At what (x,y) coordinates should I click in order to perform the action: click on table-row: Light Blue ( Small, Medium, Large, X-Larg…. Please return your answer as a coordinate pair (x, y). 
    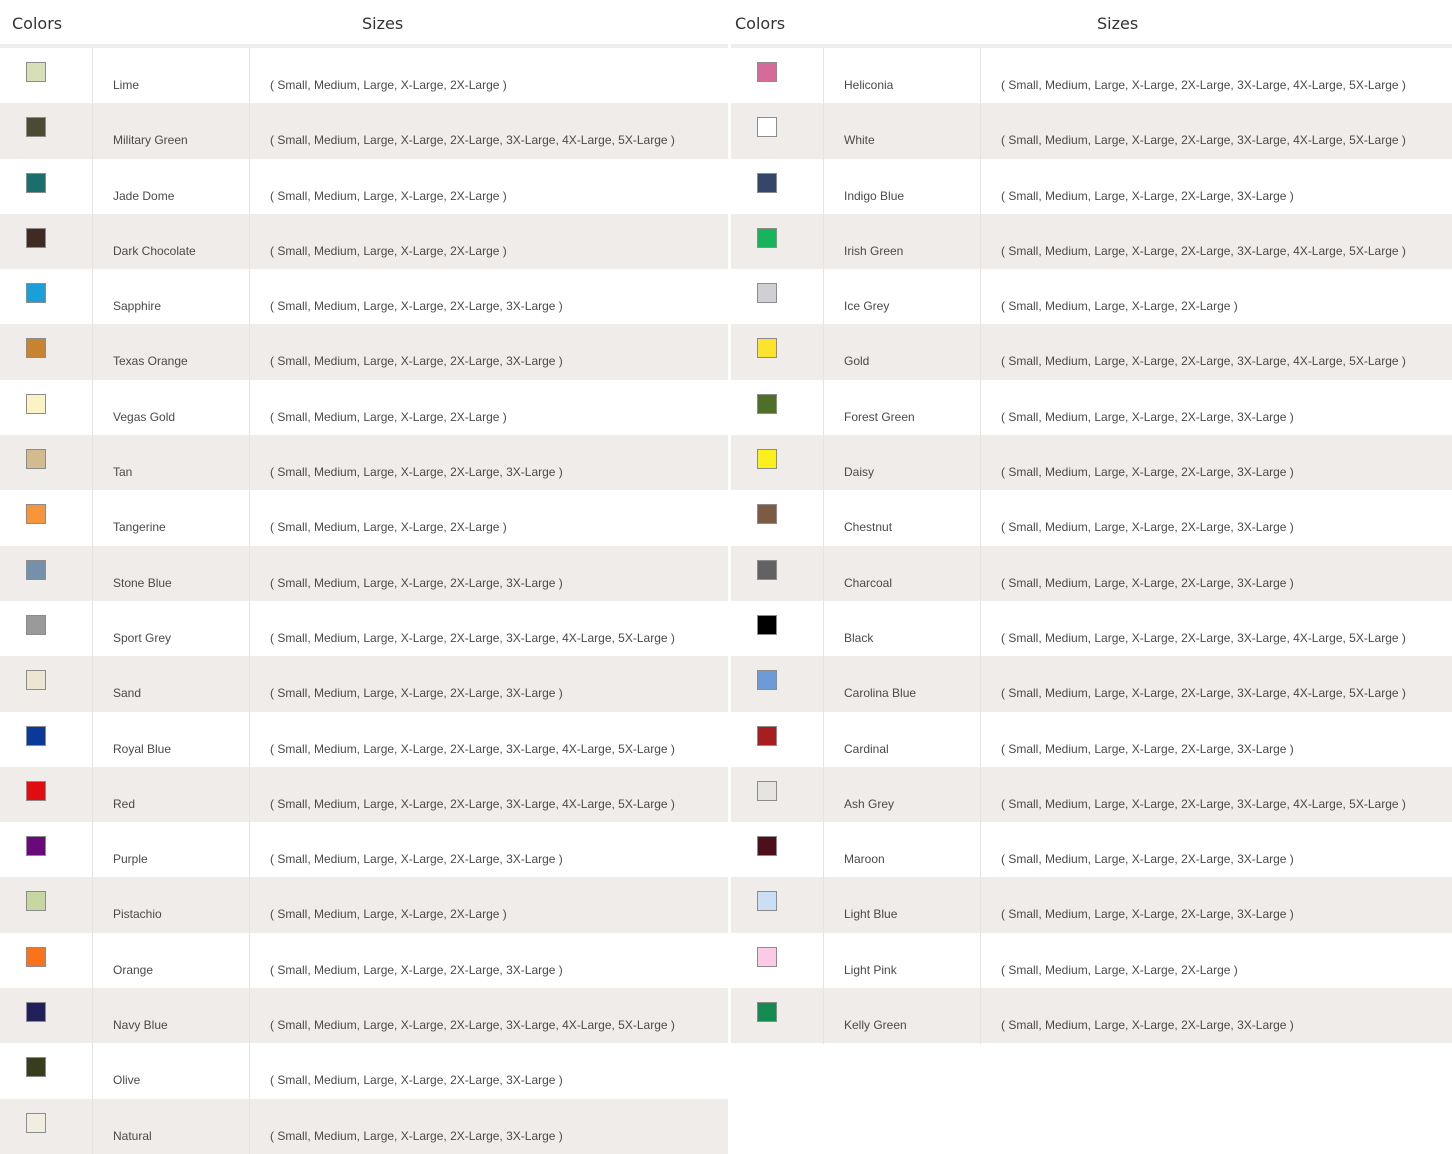
    Looking at the image, I should click on (1091, 905).